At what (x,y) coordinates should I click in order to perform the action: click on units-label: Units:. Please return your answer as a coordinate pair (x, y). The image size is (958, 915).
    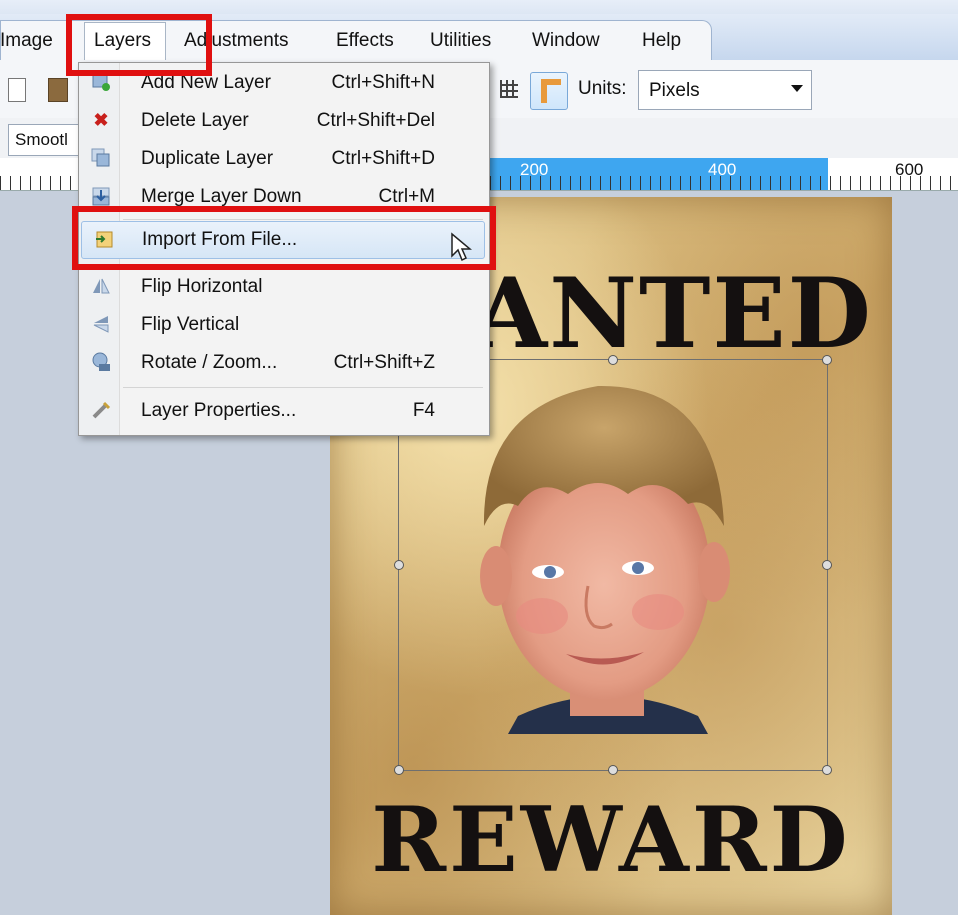
    Looking at the image, I should click on (602, 88).